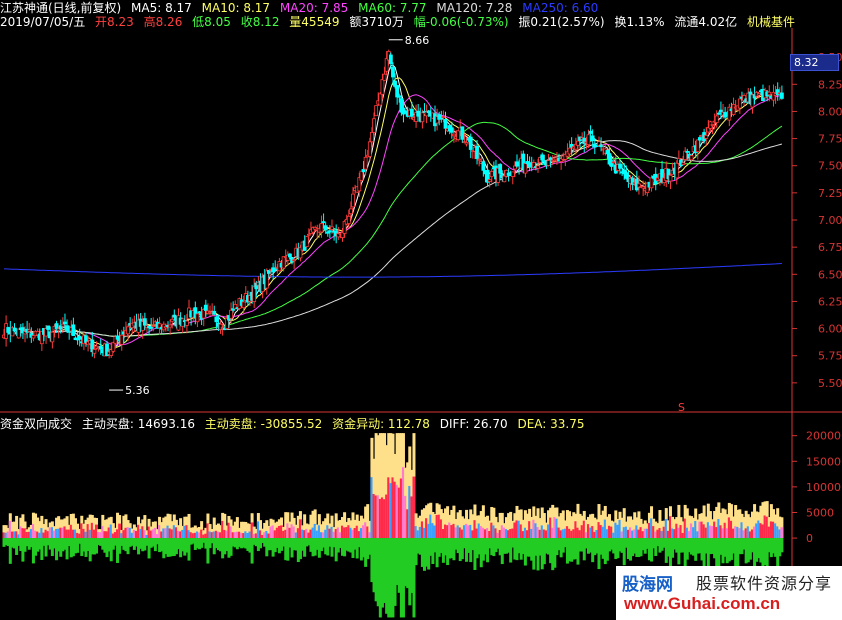  What do you see at coordinates (702, 603) in the screenshot?
I see `watermark-url: www.Guhai.com.cn` at bounding box center [702, 603].